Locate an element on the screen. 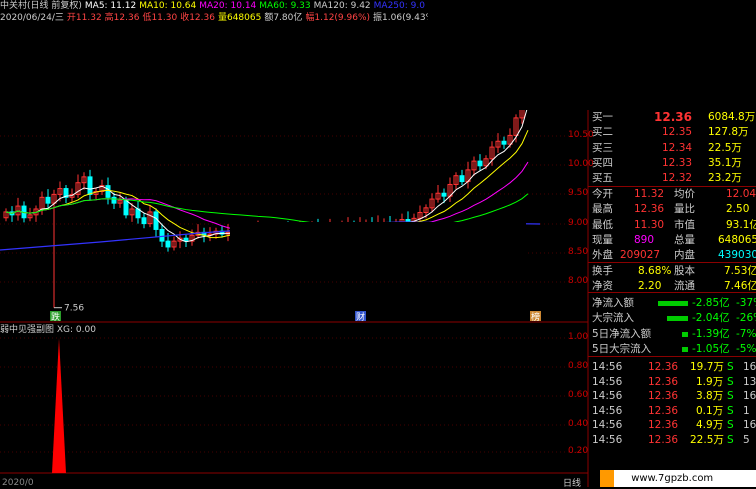 The width and height of the screenshot is (756, 489). legend-item: 振1.06(9.43%) is located at coordinates (401, 18).